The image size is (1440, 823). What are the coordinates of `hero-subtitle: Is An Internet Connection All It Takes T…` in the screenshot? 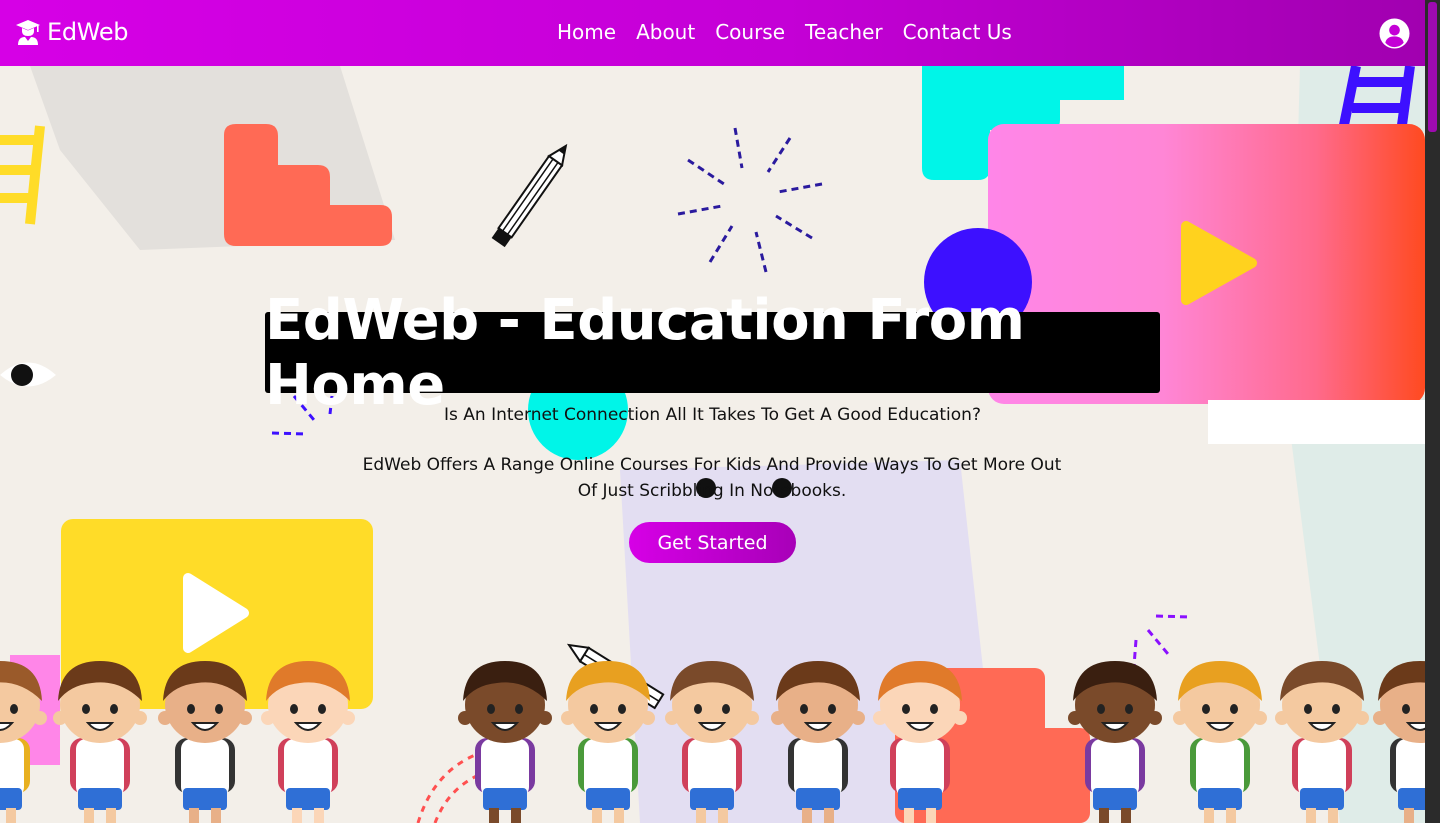 It's located at (712, 415).